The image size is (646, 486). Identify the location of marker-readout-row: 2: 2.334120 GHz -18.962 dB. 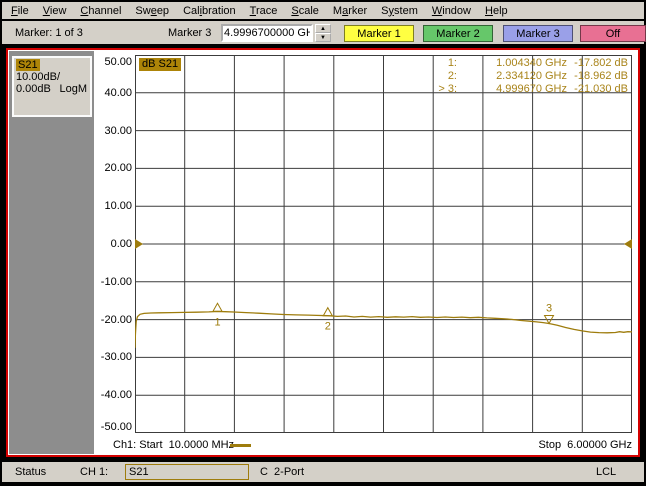
(504, 76).